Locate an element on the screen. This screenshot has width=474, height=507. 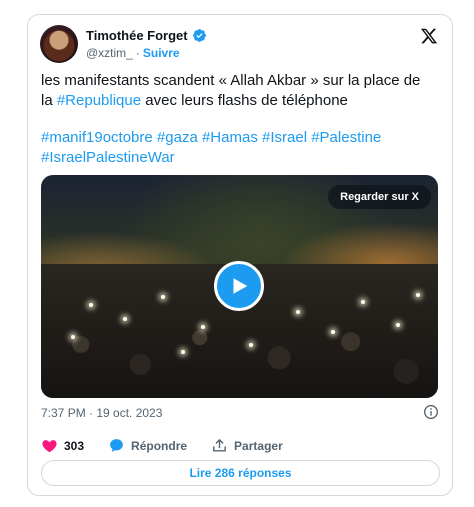
tweet-timestamp: 7:37 PM · 19 oct. 2023 is located at coordinates (101, 413).